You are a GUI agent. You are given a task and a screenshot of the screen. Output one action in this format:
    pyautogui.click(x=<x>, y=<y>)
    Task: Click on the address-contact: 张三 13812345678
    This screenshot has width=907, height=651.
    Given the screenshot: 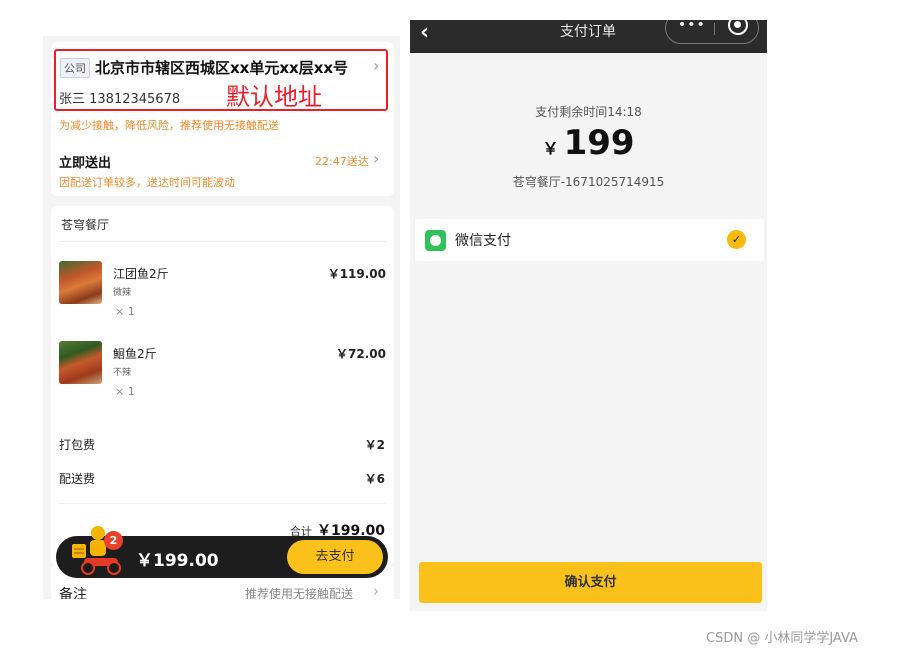 What is the action you would take?
    pyautogui.click(x=120, y=99)
    